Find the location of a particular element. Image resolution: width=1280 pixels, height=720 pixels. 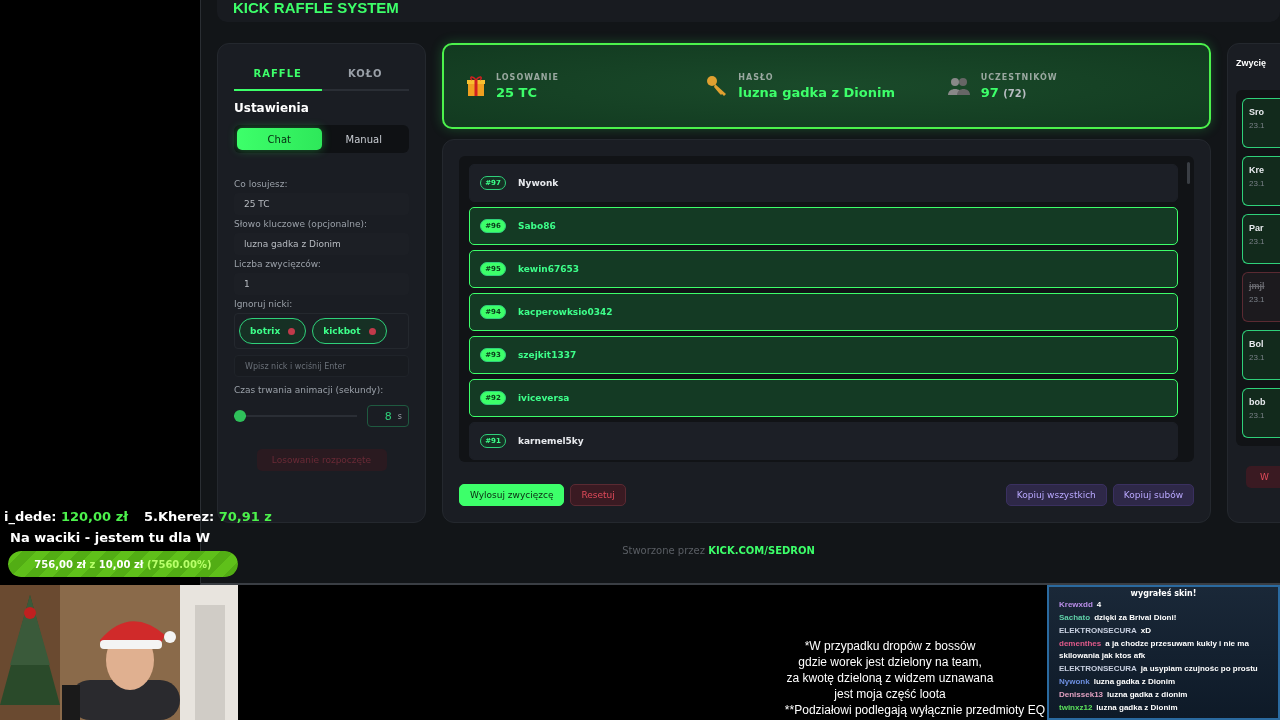

chat-message: Nywonk luzna gadka z Dionim is located at coordinates (1117, 682).